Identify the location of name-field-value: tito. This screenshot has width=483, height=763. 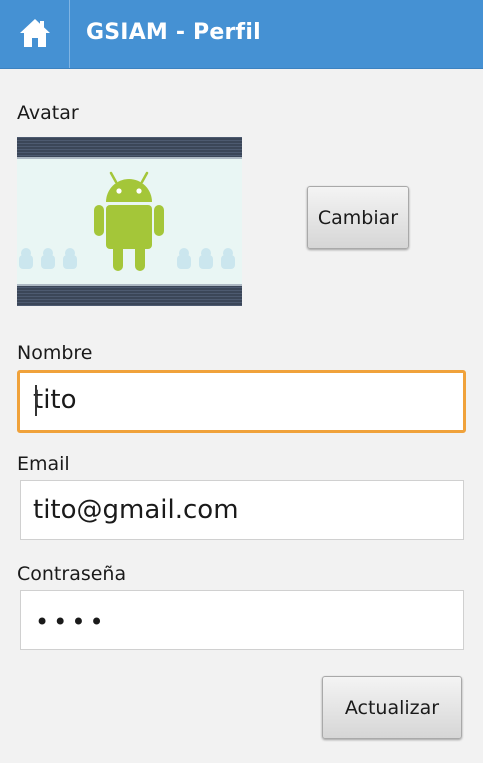
(55, 400).